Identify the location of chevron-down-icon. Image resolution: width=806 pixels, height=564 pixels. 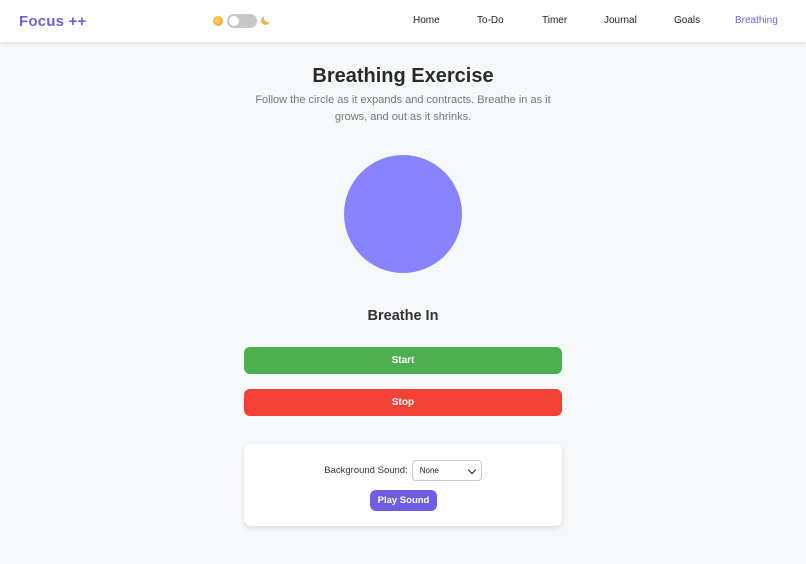
(471, 469).